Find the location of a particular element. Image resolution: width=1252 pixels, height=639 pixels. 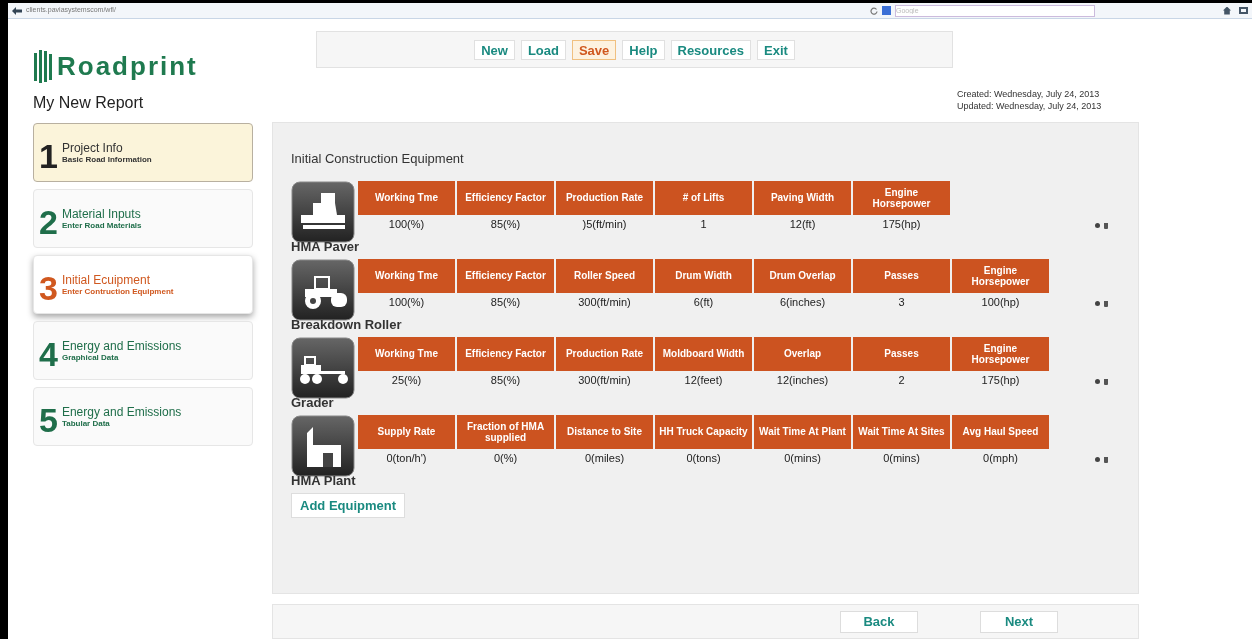

created-date: Created: Wednesday, July 24, 2013 is located at coordinates (1029, 94).